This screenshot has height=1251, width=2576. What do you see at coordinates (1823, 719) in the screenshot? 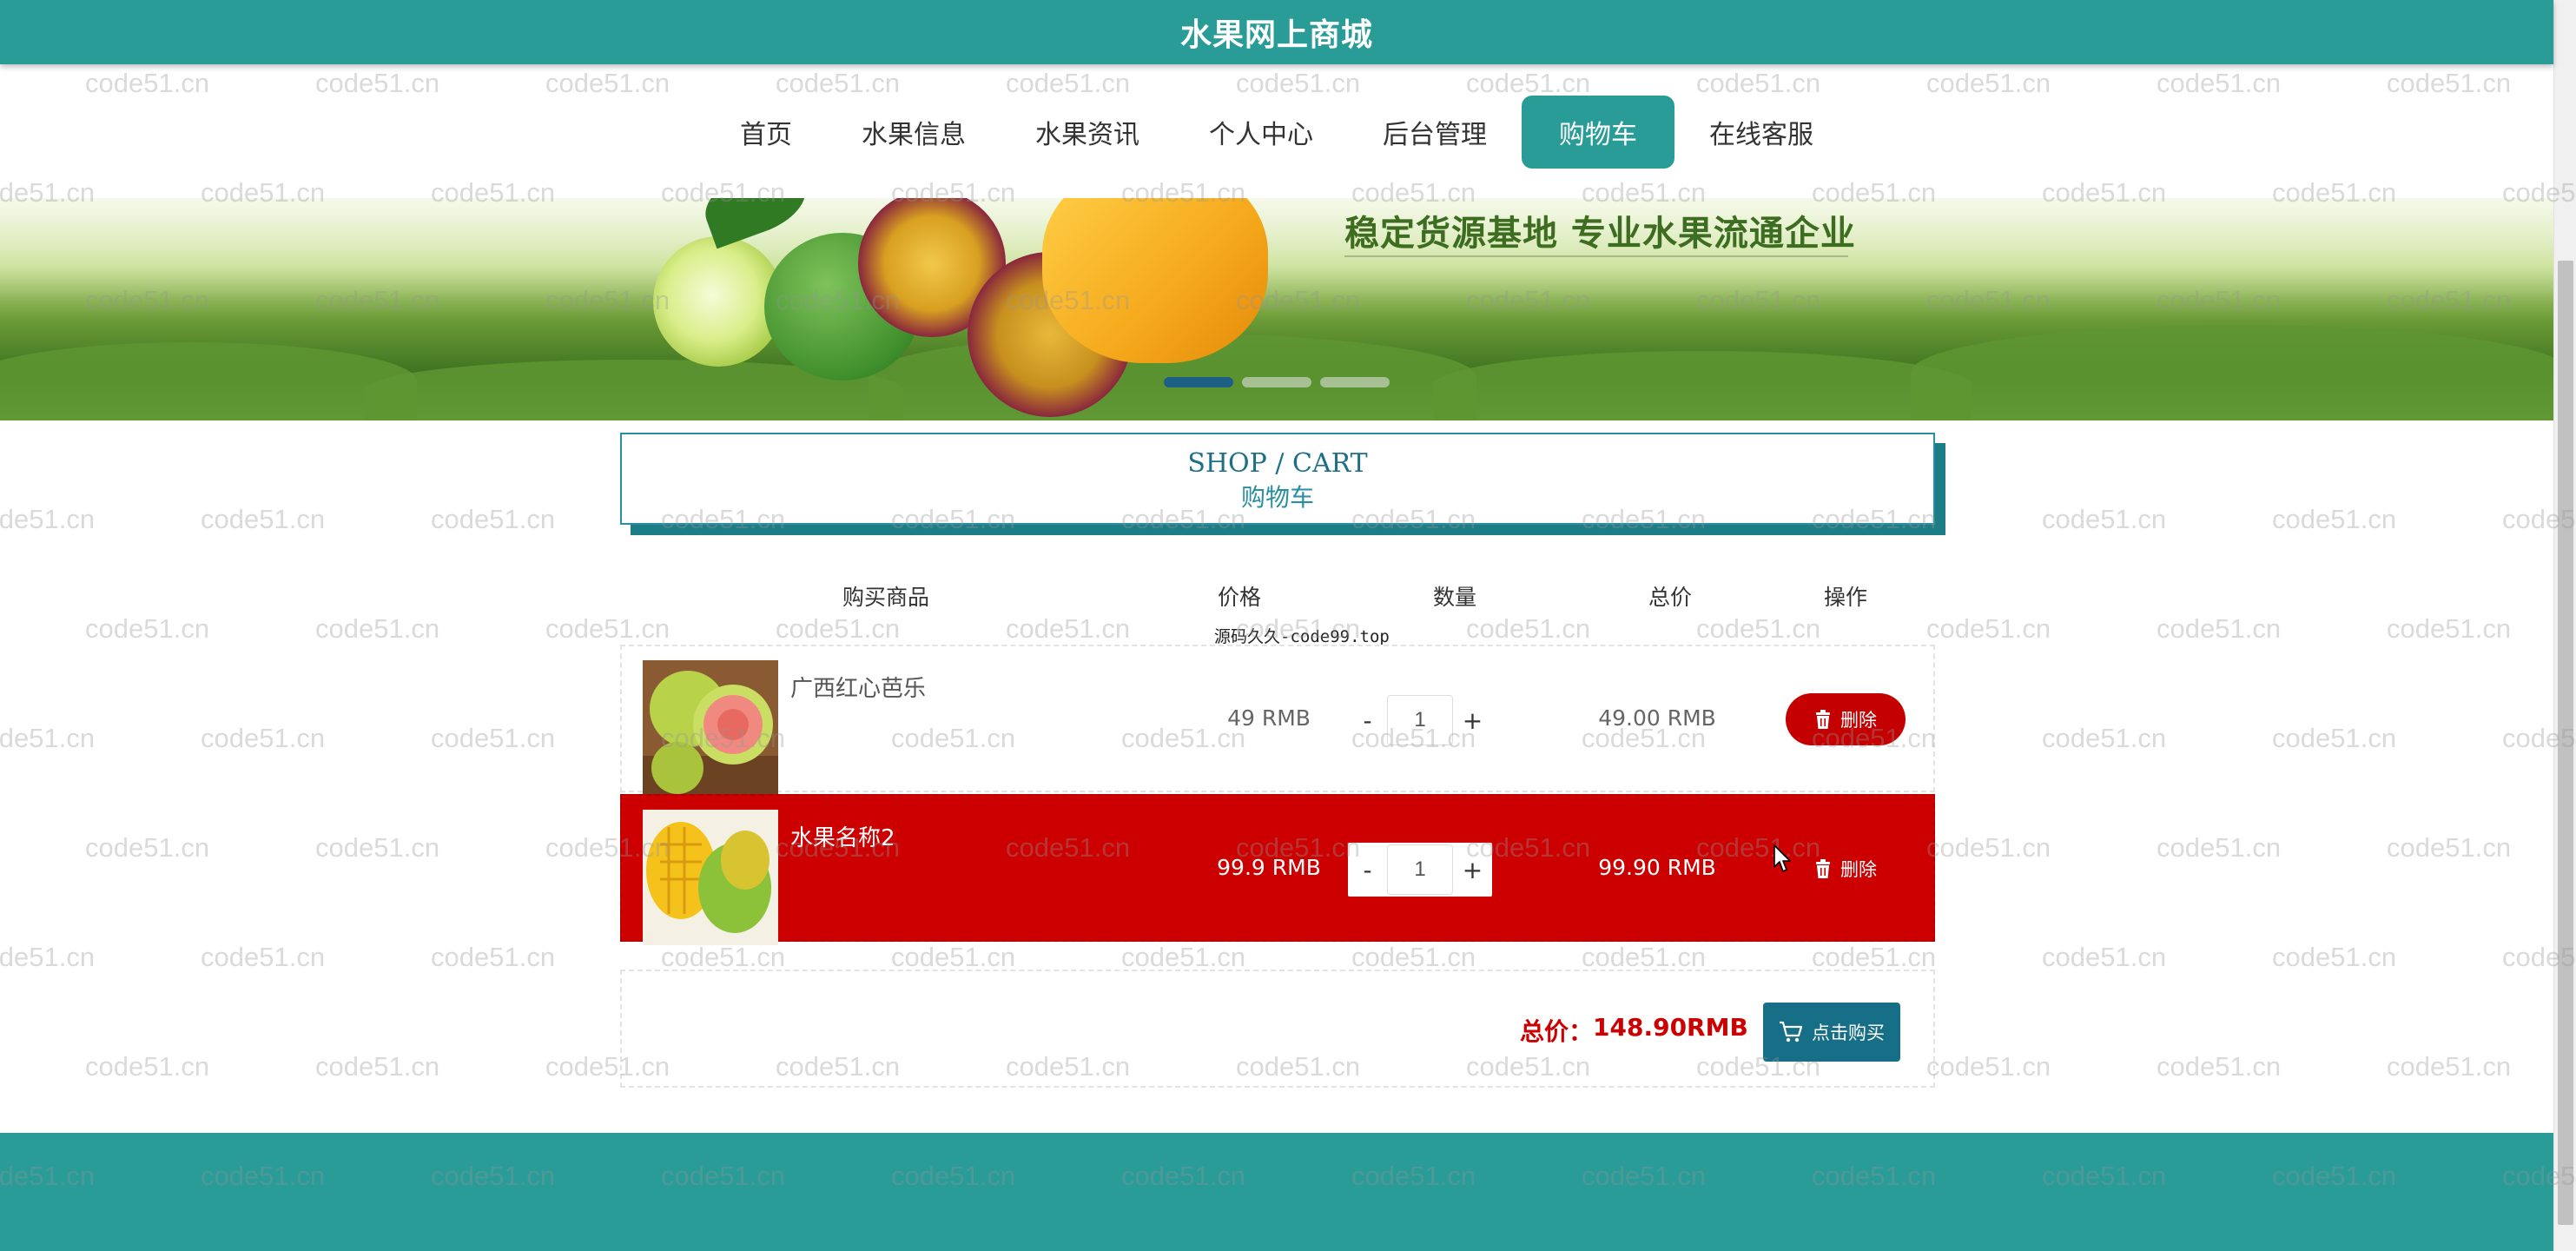
I see `trash-icon` at bounding box center [1823, 719].